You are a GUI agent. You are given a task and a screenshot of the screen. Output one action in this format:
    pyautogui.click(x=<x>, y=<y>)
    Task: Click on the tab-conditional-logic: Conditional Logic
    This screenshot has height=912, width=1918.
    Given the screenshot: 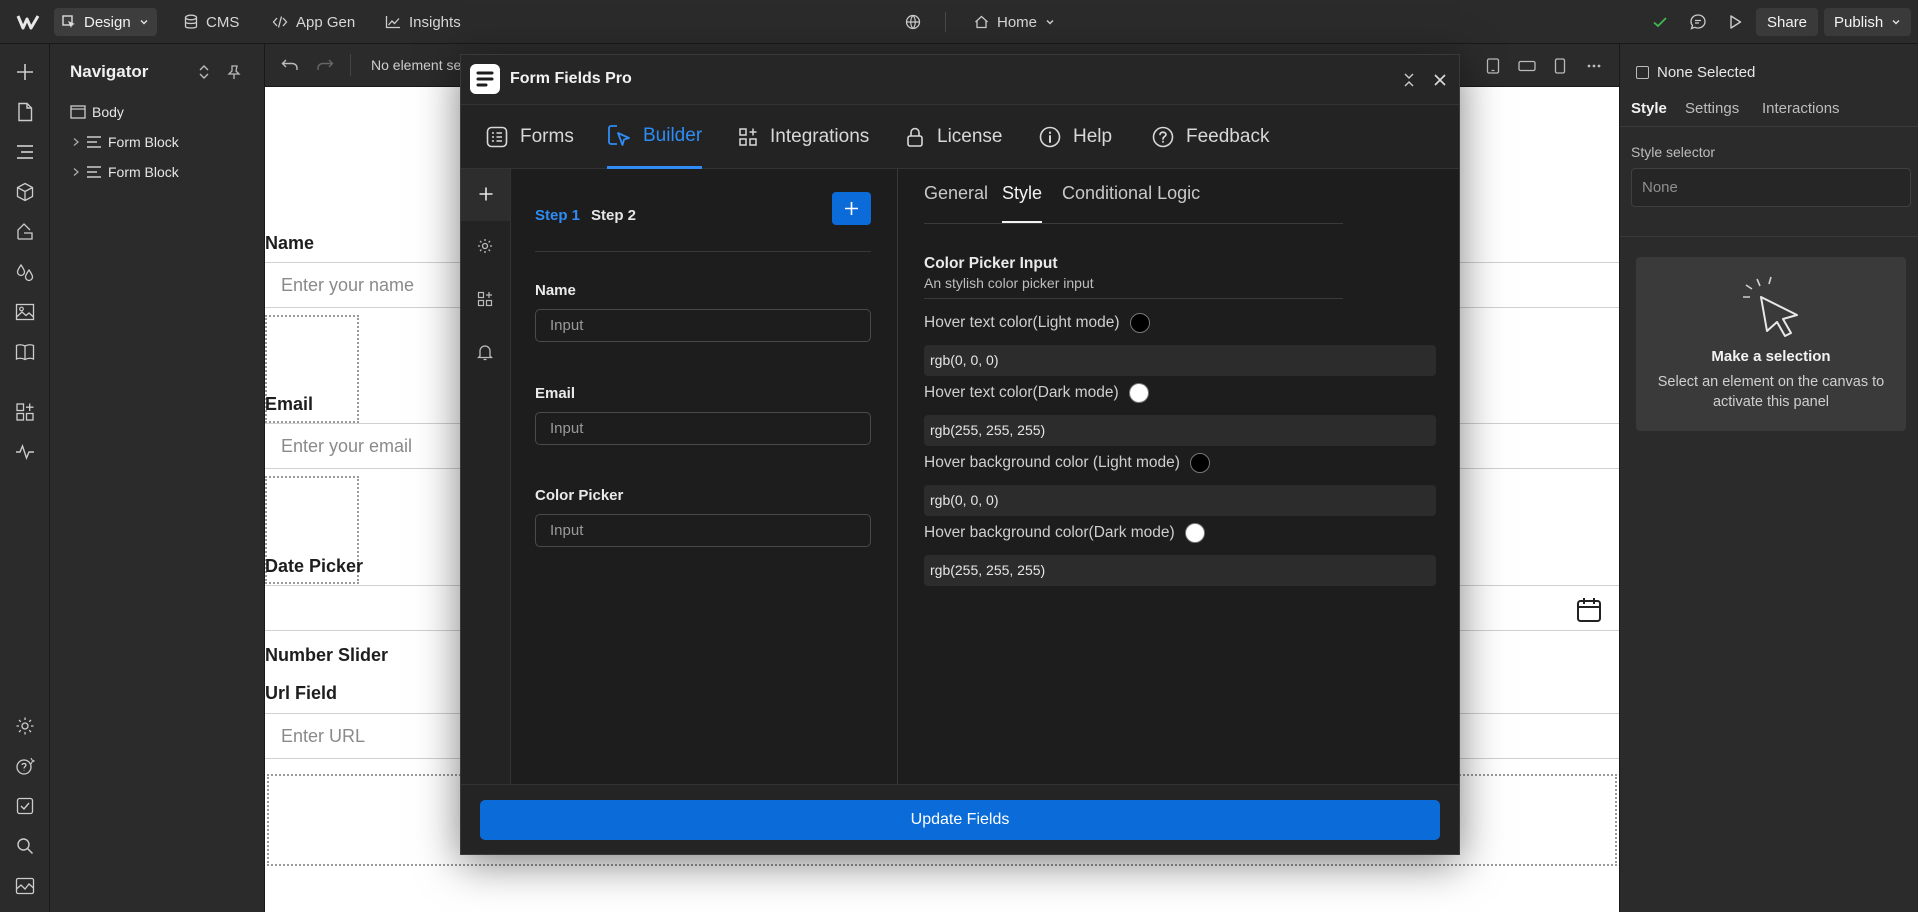 What is the action you would take?
    pyautogui.click(x=1131, y=196)
    